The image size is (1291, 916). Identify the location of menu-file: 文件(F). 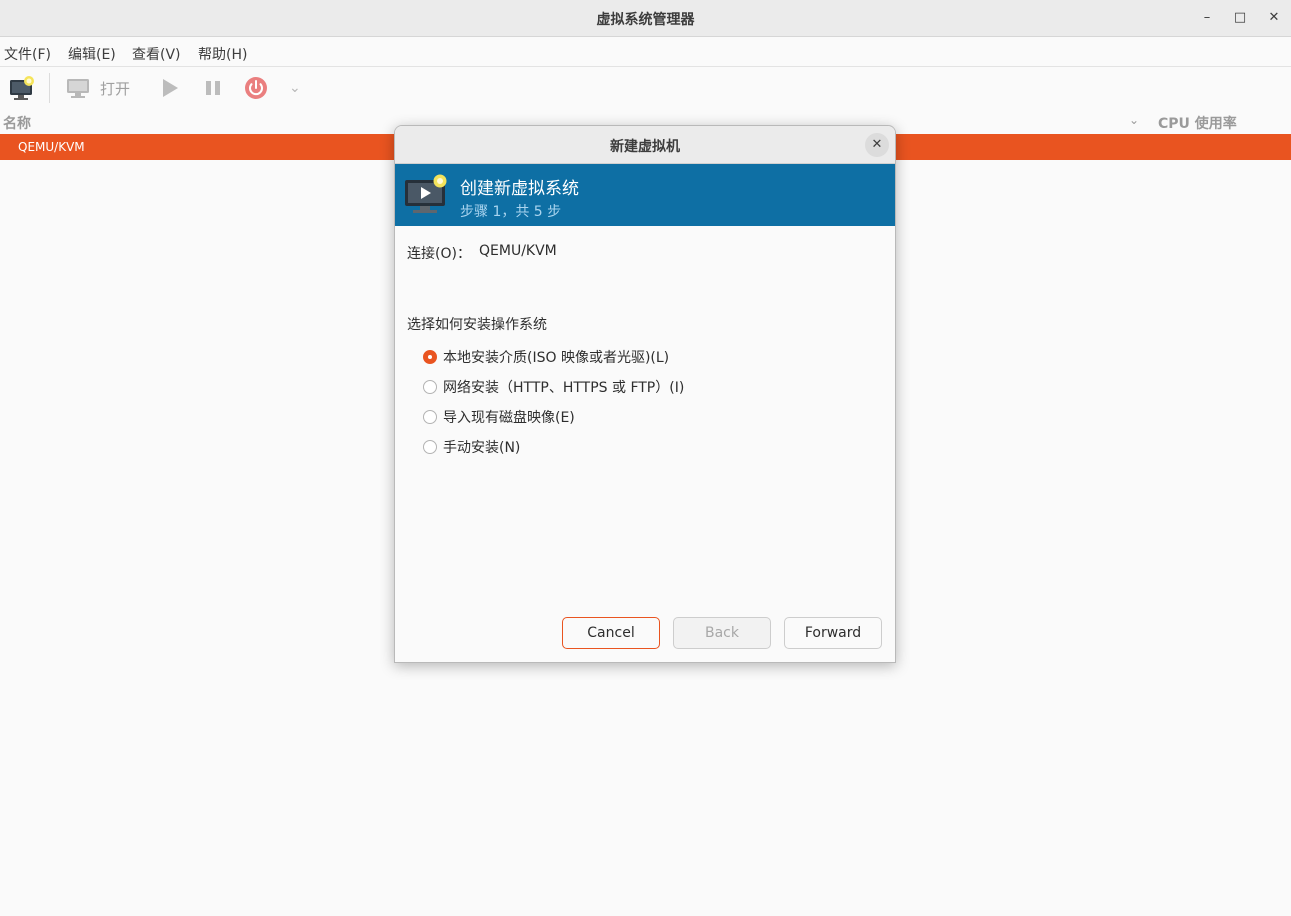
(27, 54).